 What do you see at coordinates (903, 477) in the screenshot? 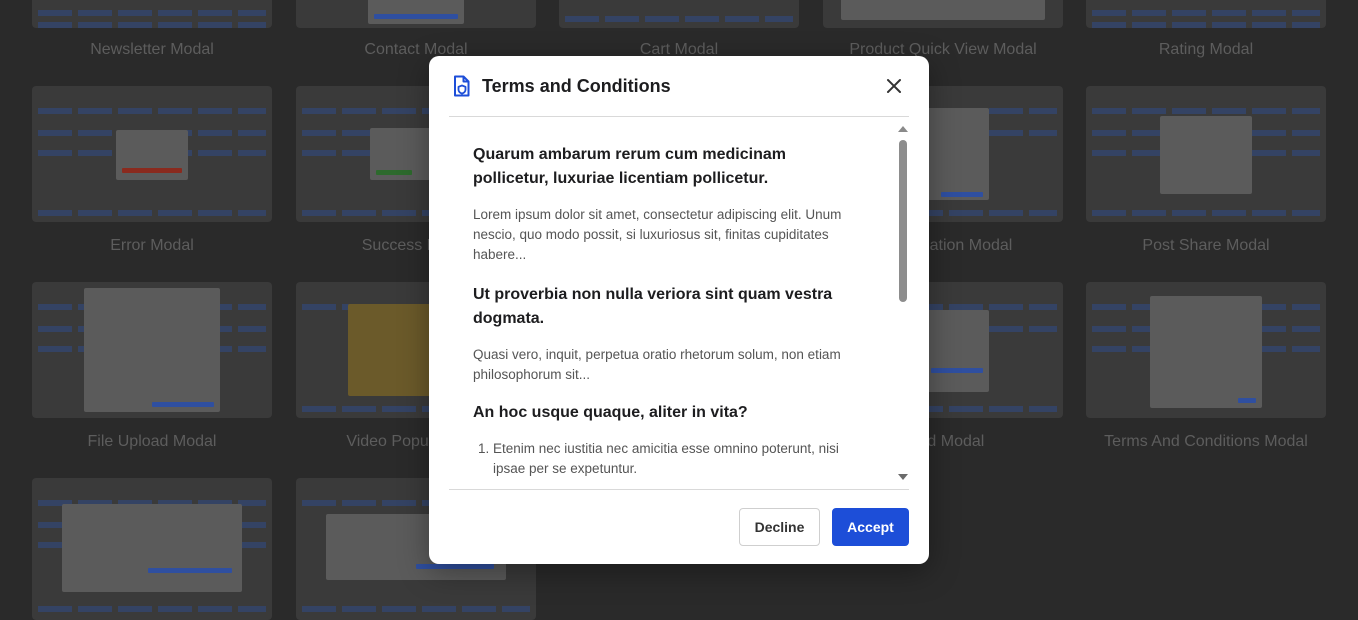
I see `scroll-down-arrow` at bounding box center [903, 477].